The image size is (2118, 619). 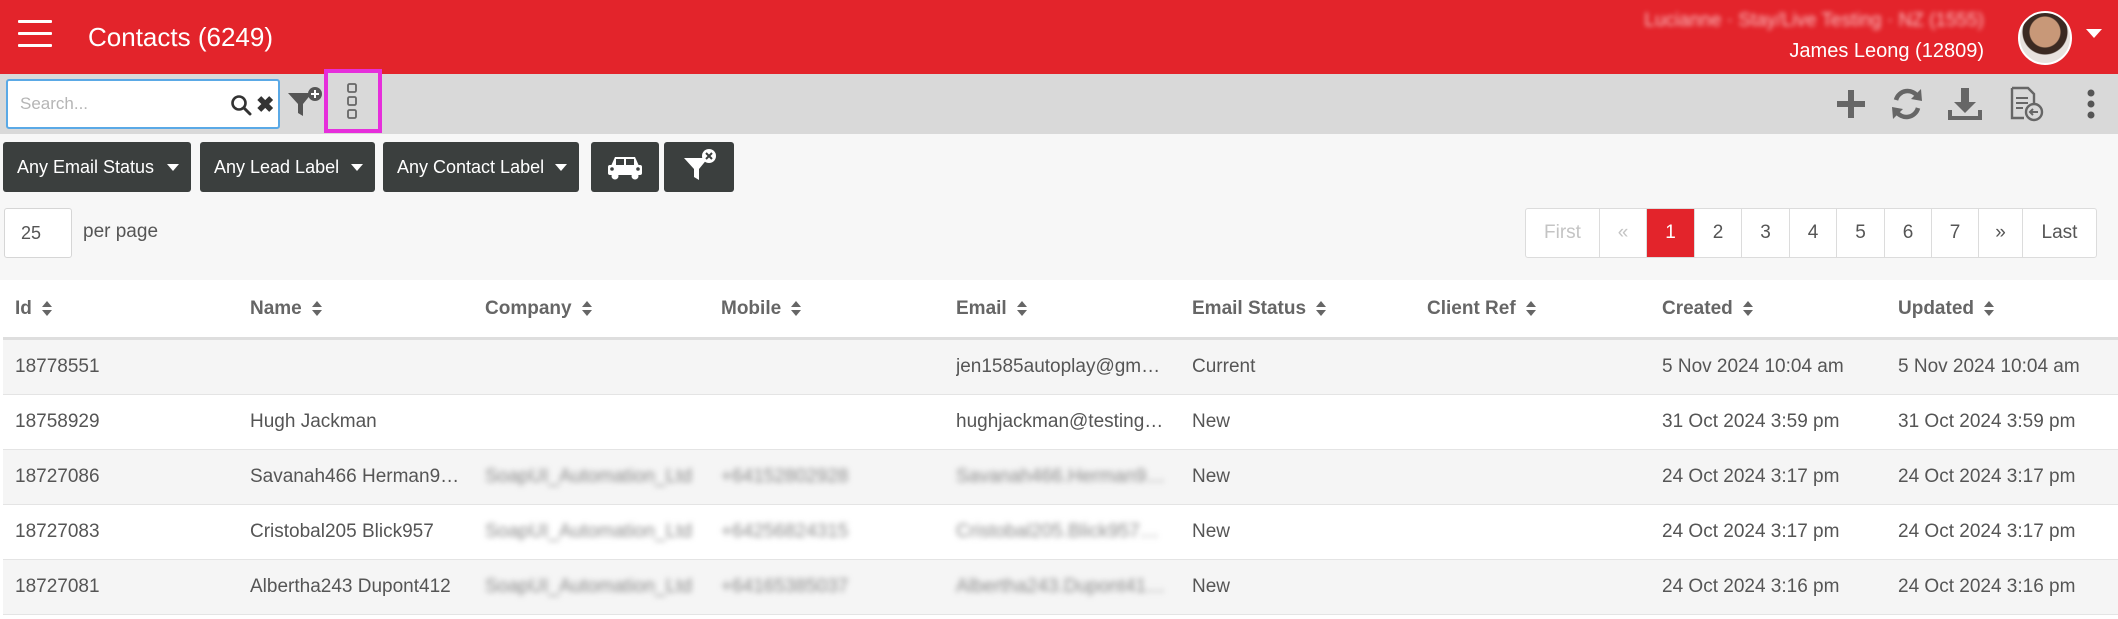 What do you see at coordinates (1908, 233) in the screenshot?
I see `page-6: 6` at bounding box center [1908, 233].